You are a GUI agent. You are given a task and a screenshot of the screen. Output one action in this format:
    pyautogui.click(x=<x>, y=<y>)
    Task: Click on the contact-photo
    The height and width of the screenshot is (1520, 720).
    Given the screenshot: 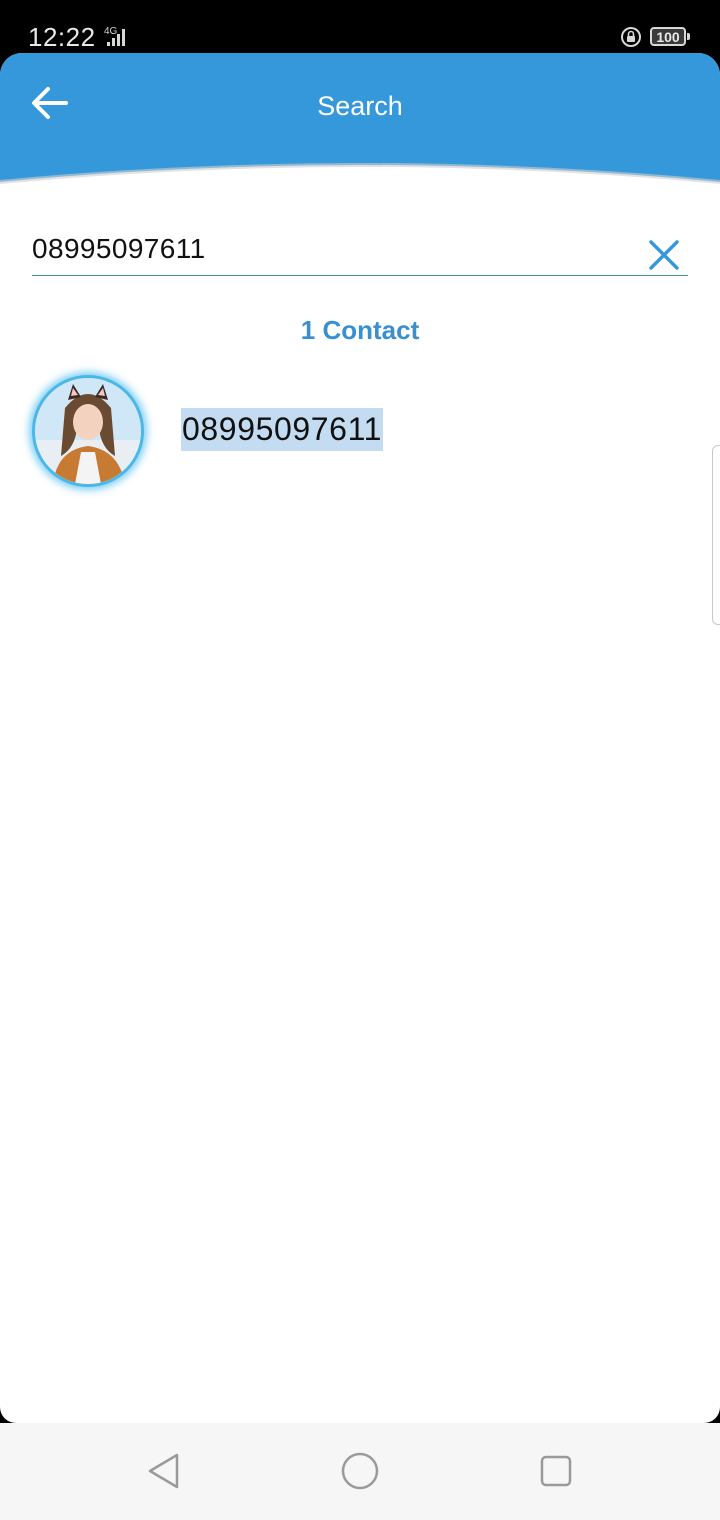 What is the action you would take?
    pyautogui.click(x=88, y=431)
    